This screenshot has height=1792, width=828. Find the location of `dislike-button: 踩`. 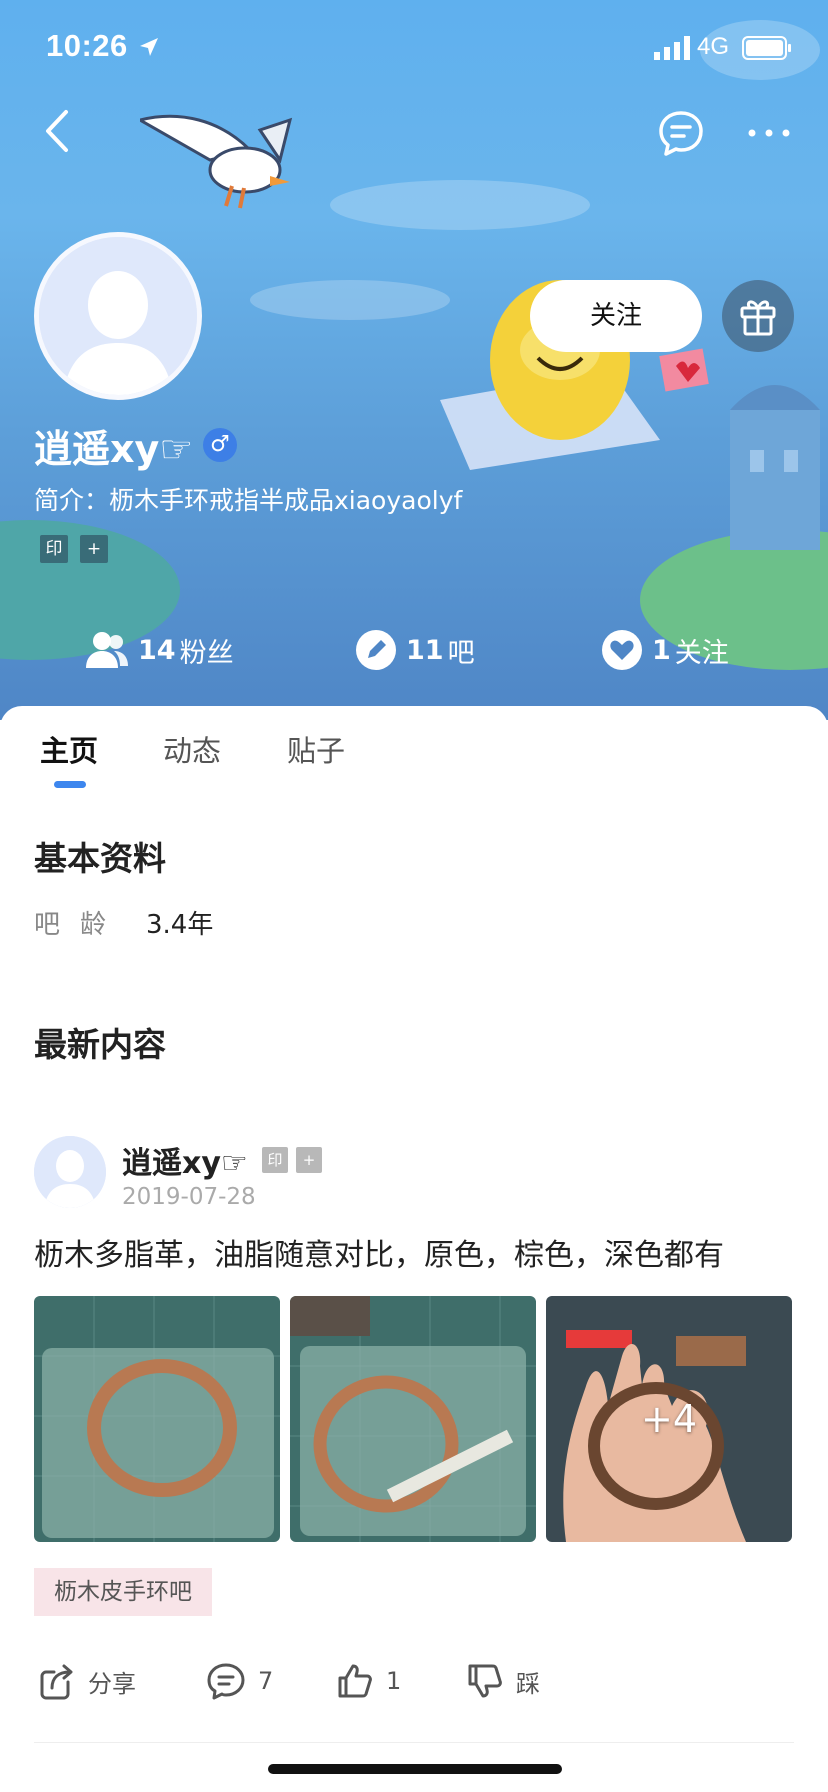

dislike-button: 踩 is located at coordinates (503, 1681).